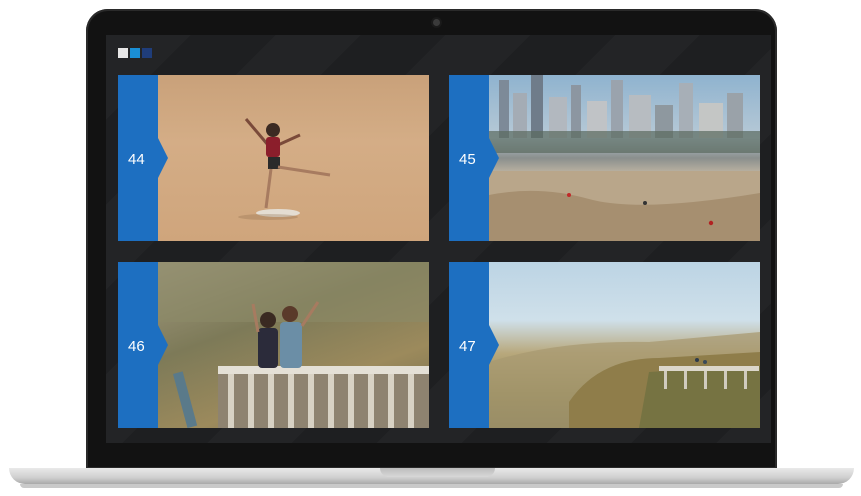 The image size is (861, 496). Describe the element at coordinates (436, 22) in the screenshot. I see `webcam-icon` at that location.